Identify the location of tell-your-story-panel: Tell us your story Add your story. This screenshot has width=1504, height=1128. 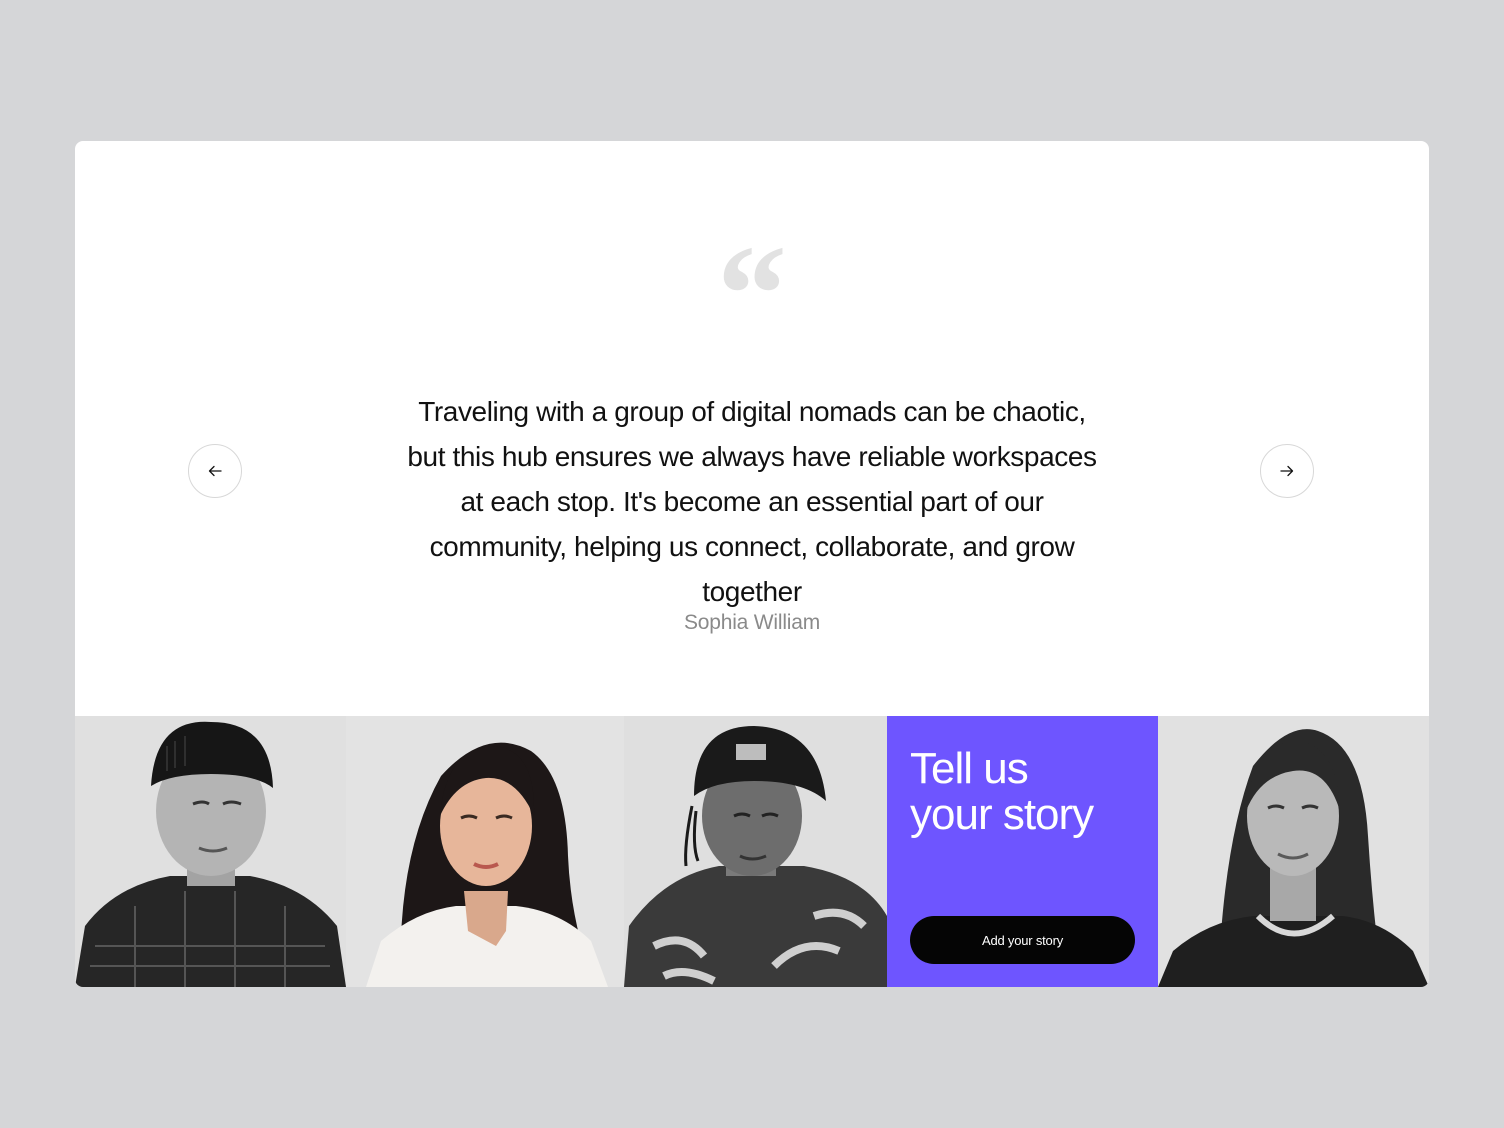
(1022, 851).